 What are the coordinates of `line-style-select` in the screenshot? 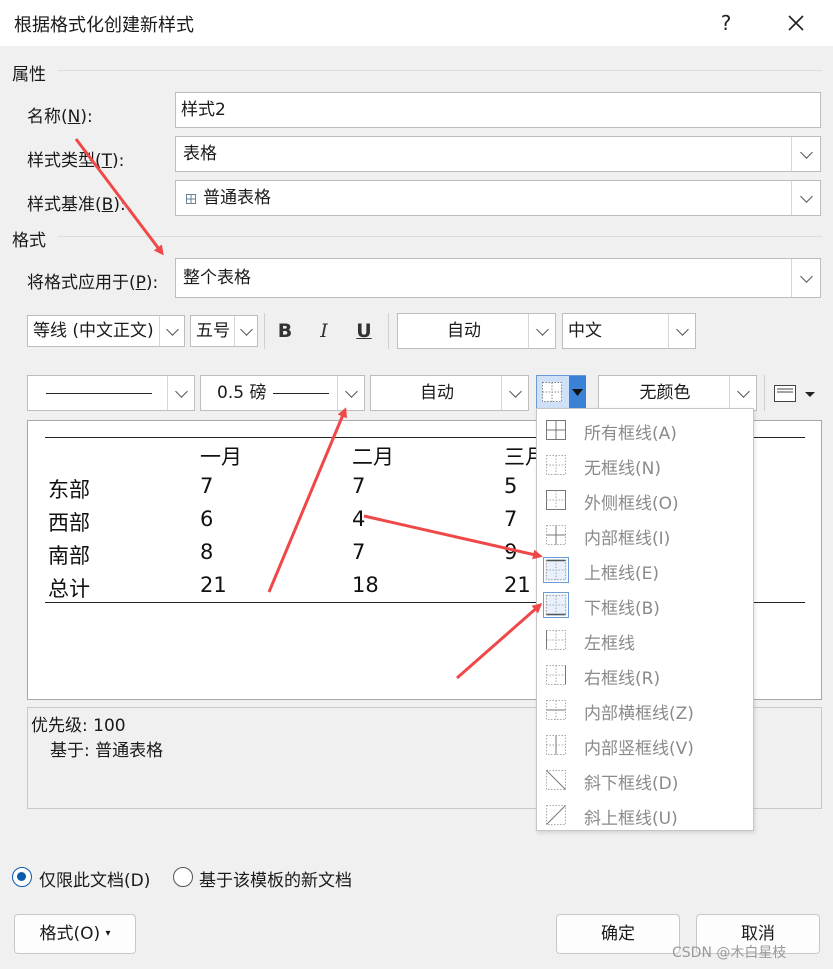 It's located at (111, 393).